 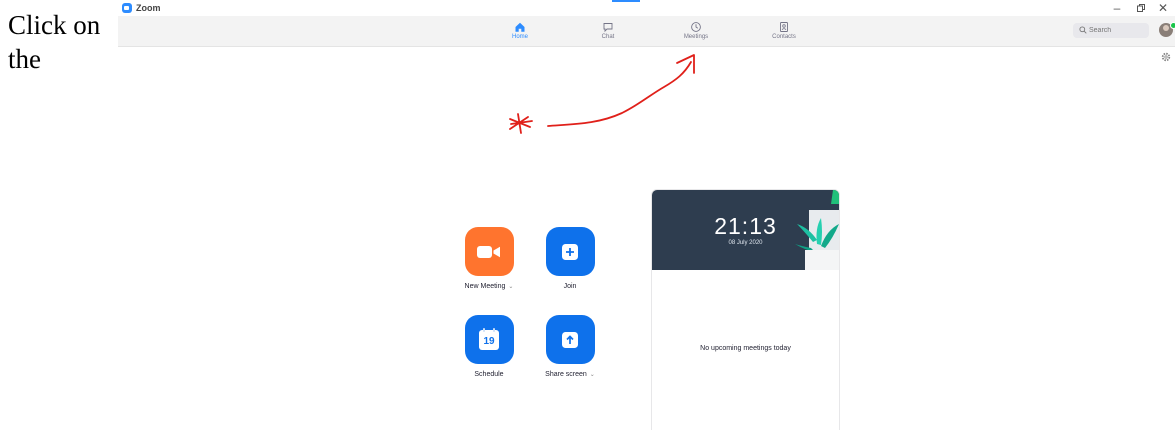 What do you see at coordinates (24, 59) in the screenshot?
I see `caption-line-2: the` at bounding box center [24, 59].